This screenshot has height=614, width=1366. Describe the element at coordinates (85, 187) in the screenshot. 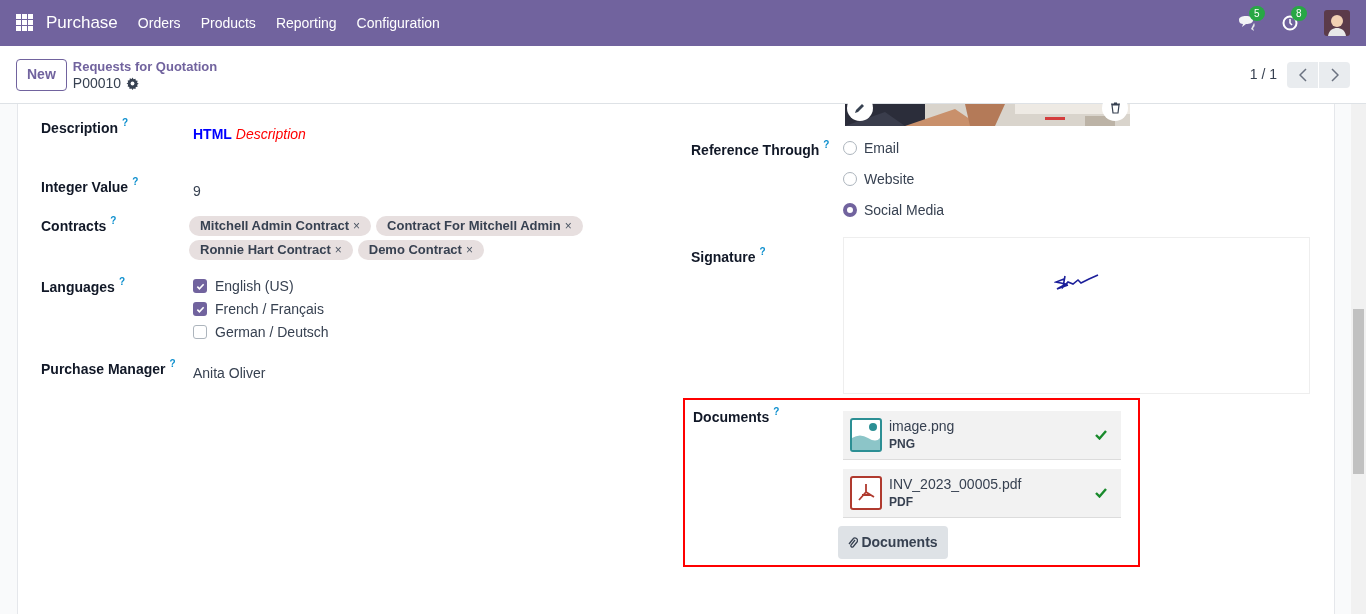

I see `field-label: Integer Value` at that location.